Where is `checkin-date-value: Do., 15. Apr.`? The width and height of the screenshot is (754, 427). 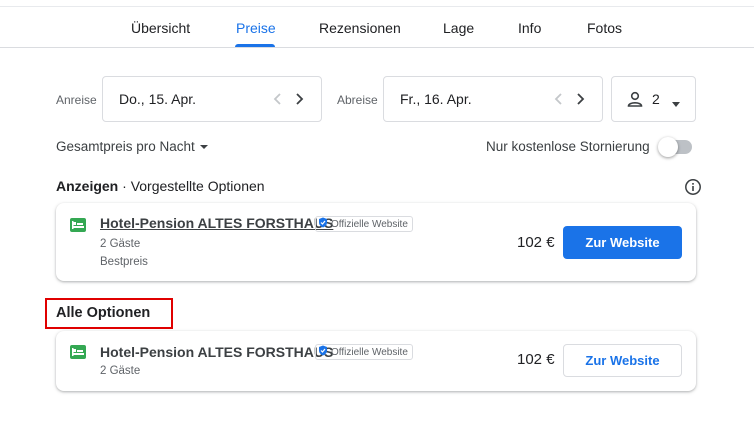
checkin-date-value: Do., 15. Apr. is located at coordinates (158, 99).